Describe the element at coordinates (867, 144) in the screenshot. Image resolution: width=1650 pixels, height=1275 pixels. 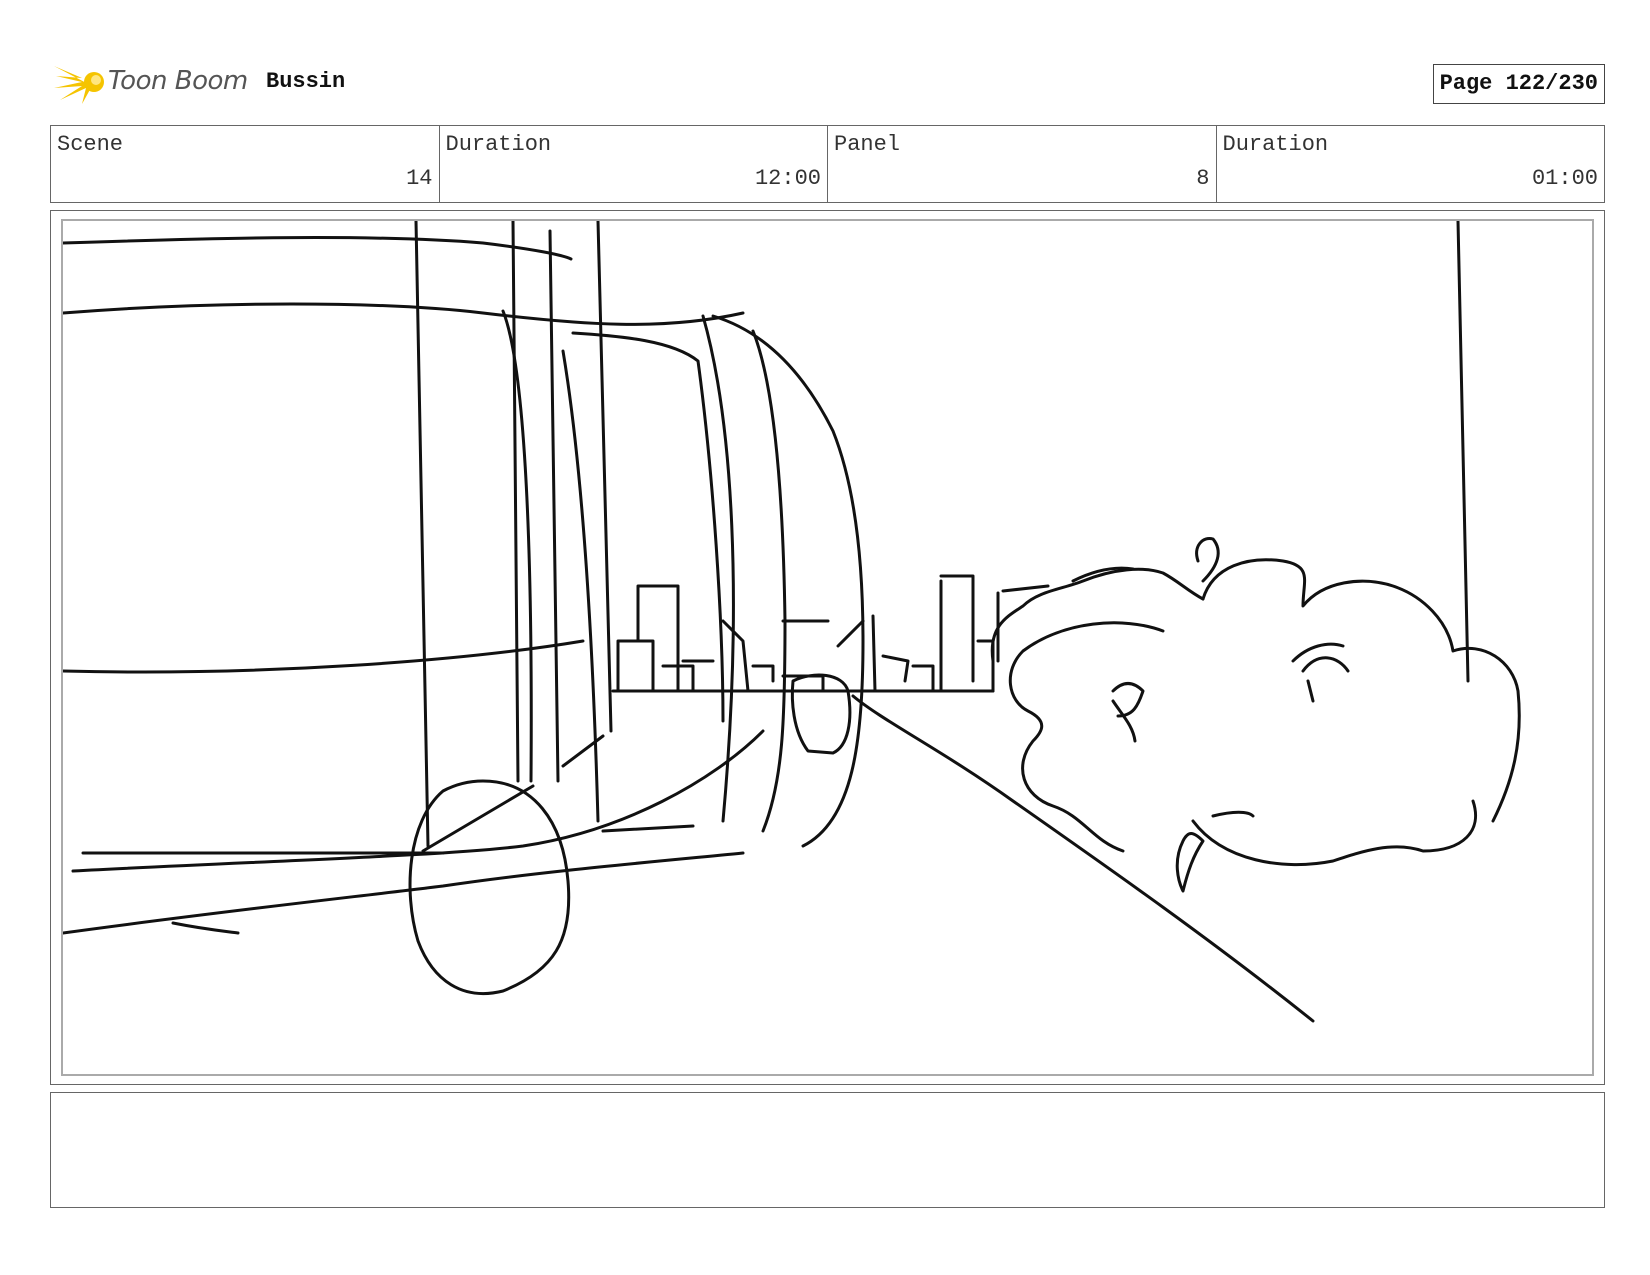
I see `panel-label: Panel` at that location.